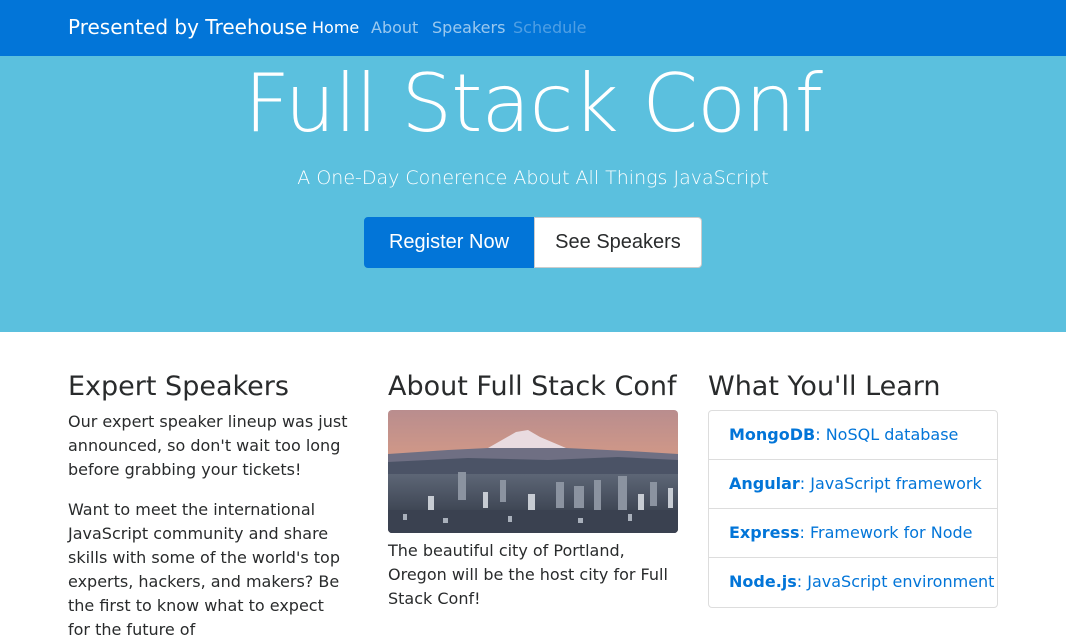  I want to click on topic-name: MongoDB, so click(772, 434).